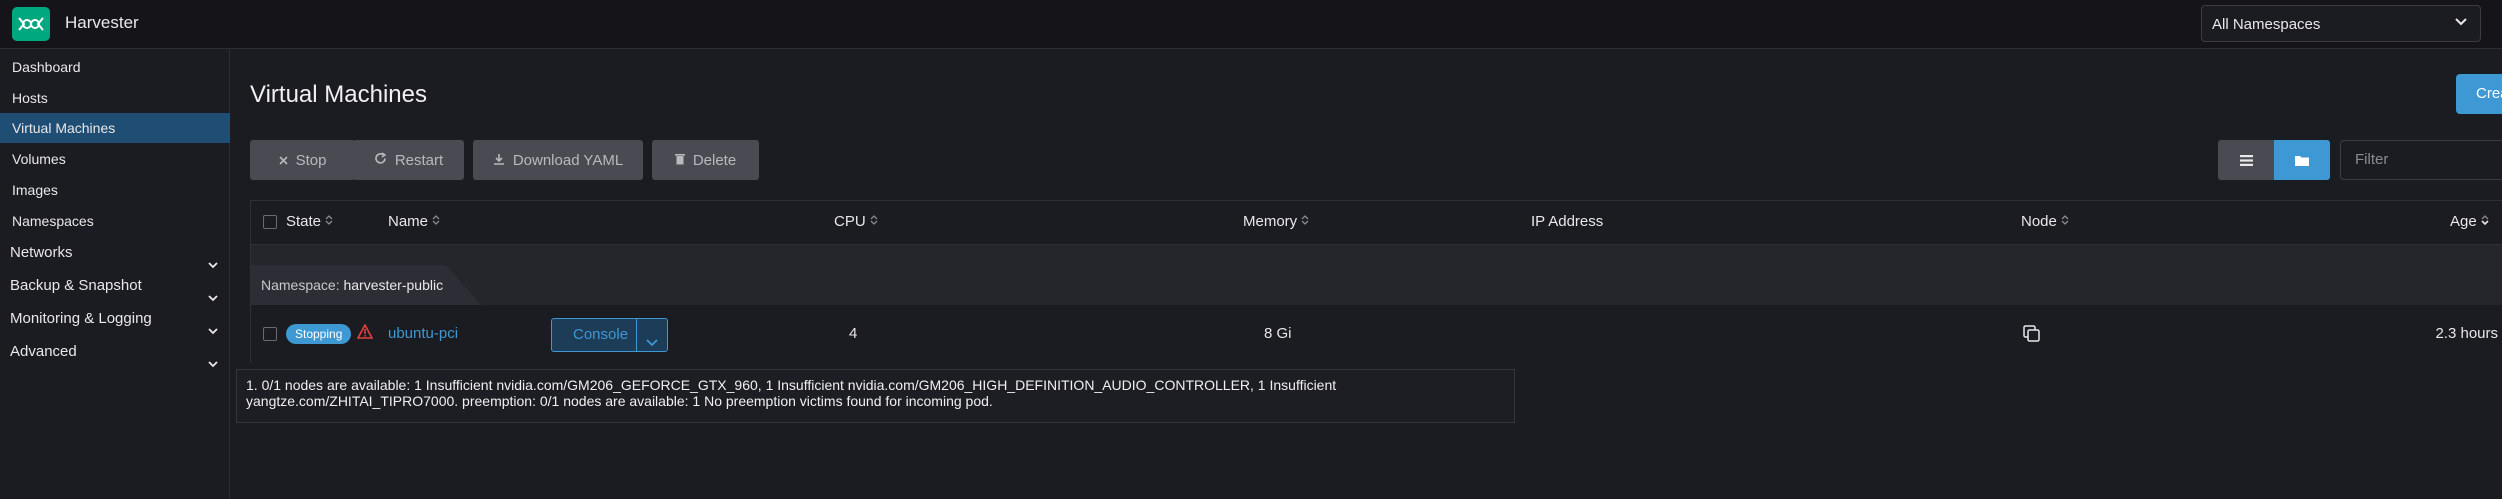 Image resolution: width=2502 pixels, height=499 pixels. I want to click on column-header-memory: Memory, so click(1276, 221).